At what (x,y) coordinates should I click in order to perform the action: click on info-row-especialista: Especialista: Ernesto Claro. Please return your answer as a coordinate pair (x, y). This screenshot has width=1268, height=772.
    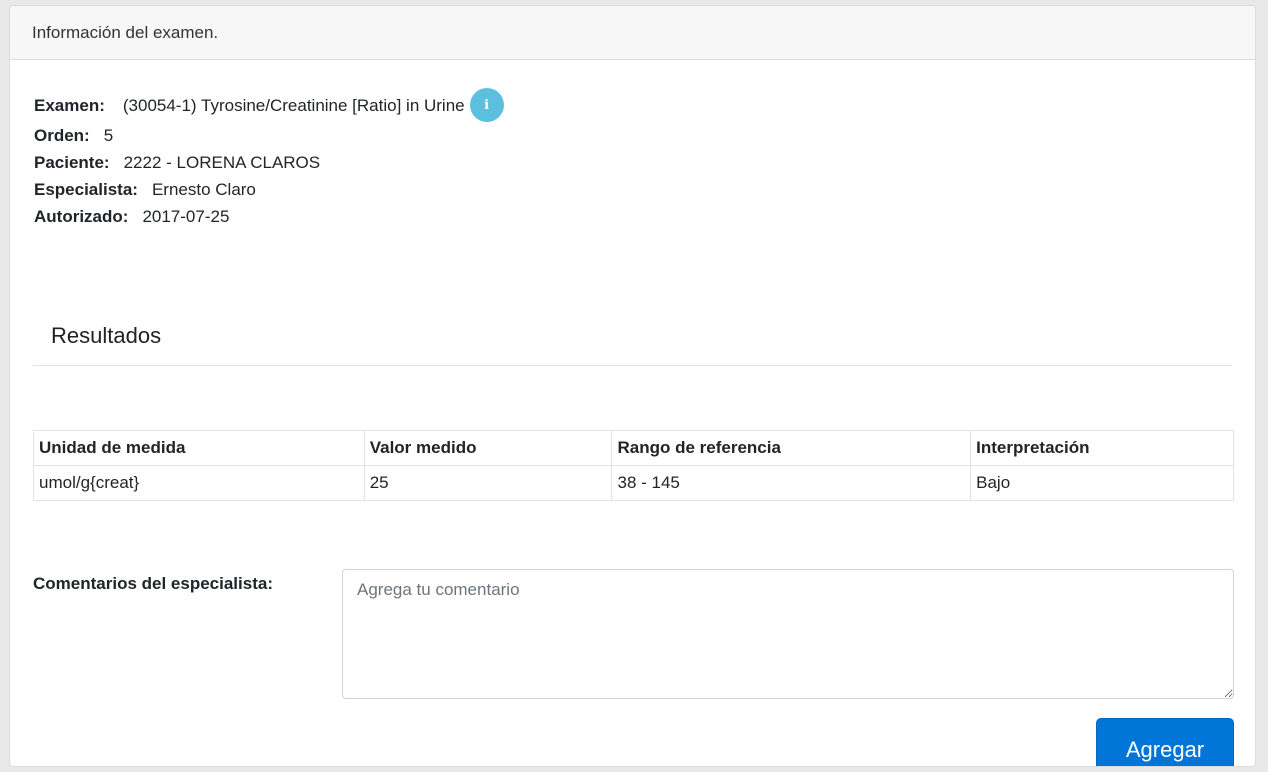
    Looking at the image, I should click on (269, 189).